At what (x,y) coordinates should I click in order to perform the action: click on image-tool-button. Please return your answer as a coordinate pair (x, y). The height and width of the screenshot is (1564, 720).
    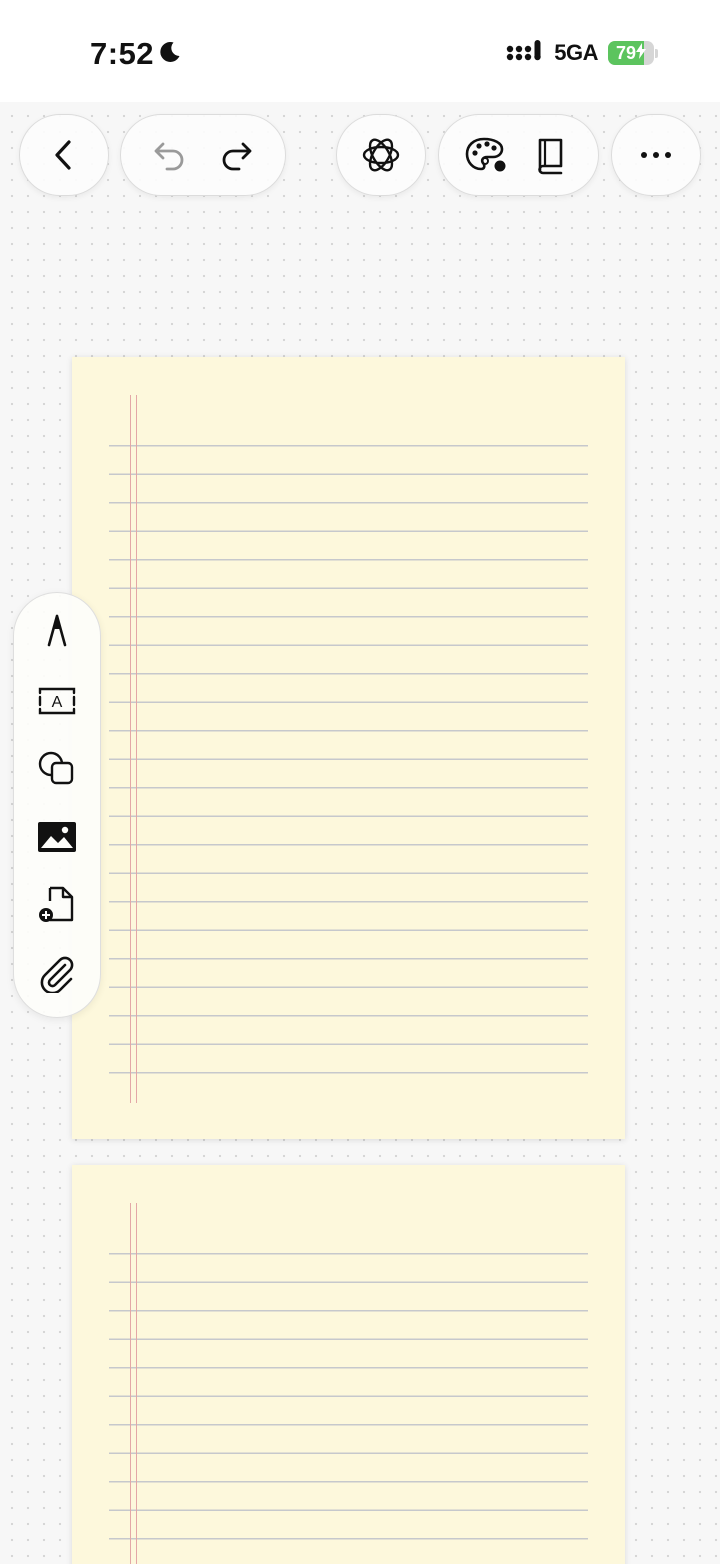
    Looking at the image, I should click on (57, 839).